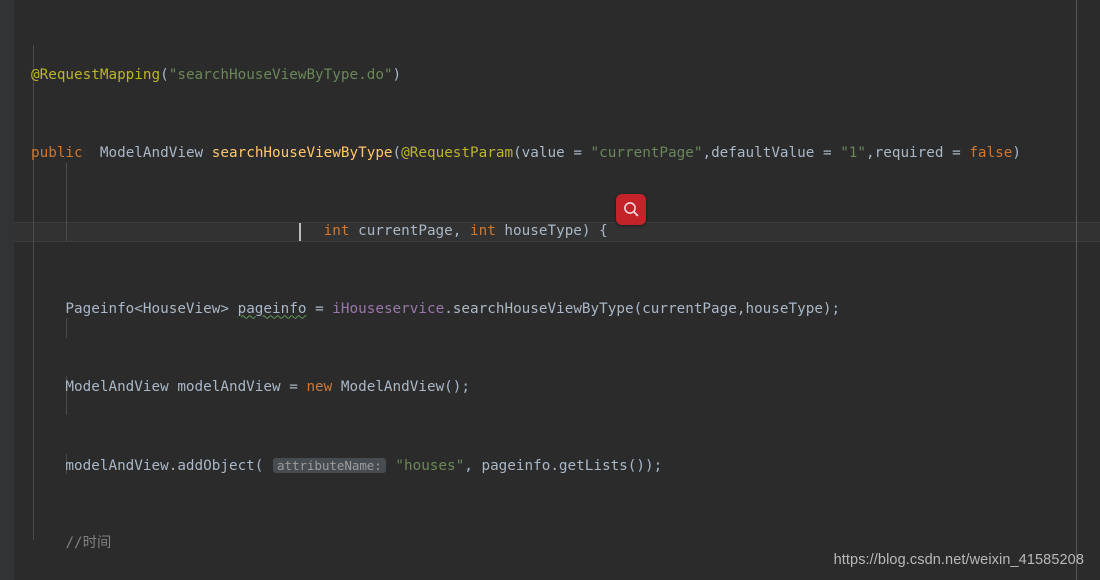 The width and height of the screenshot is (1100, 580). What do you see at coordinates (280, 74) in the screenshot?
I see `string-literal: "searchHouseViewByType.do"` at bounding box center [280, 74].